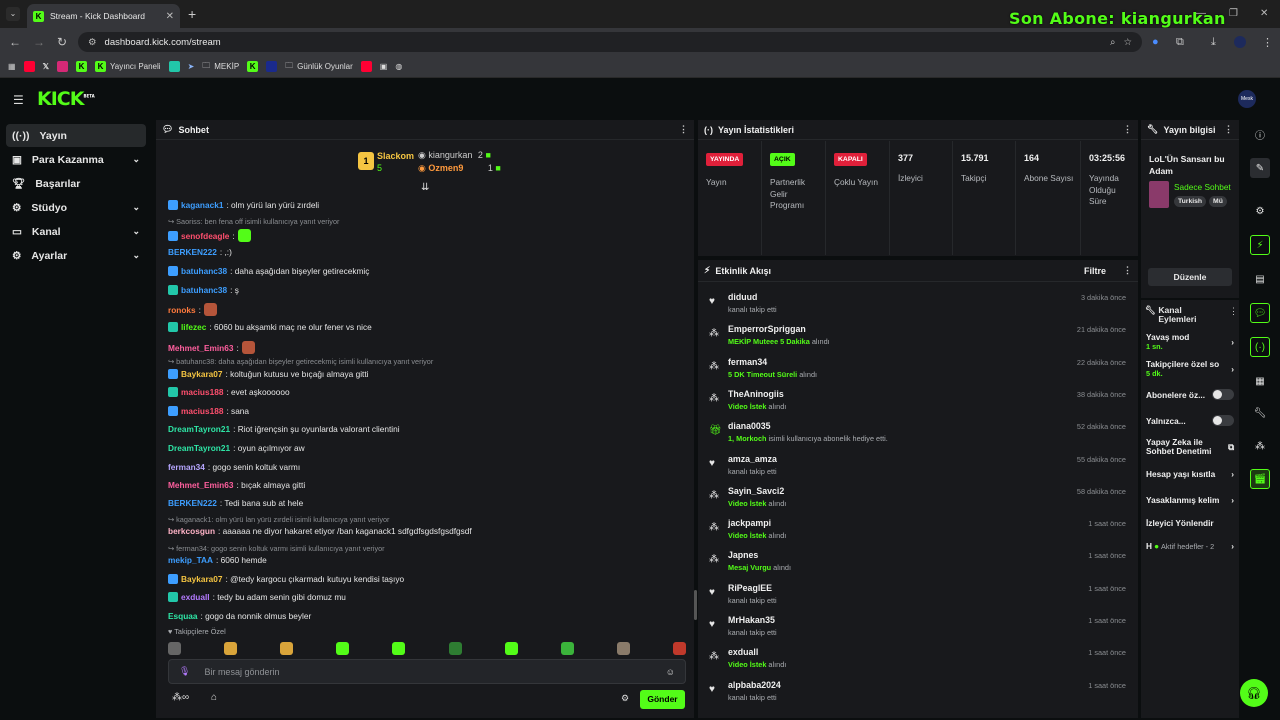  I want to click on bookmark-star-icon: ☆, so click(1127, 42).